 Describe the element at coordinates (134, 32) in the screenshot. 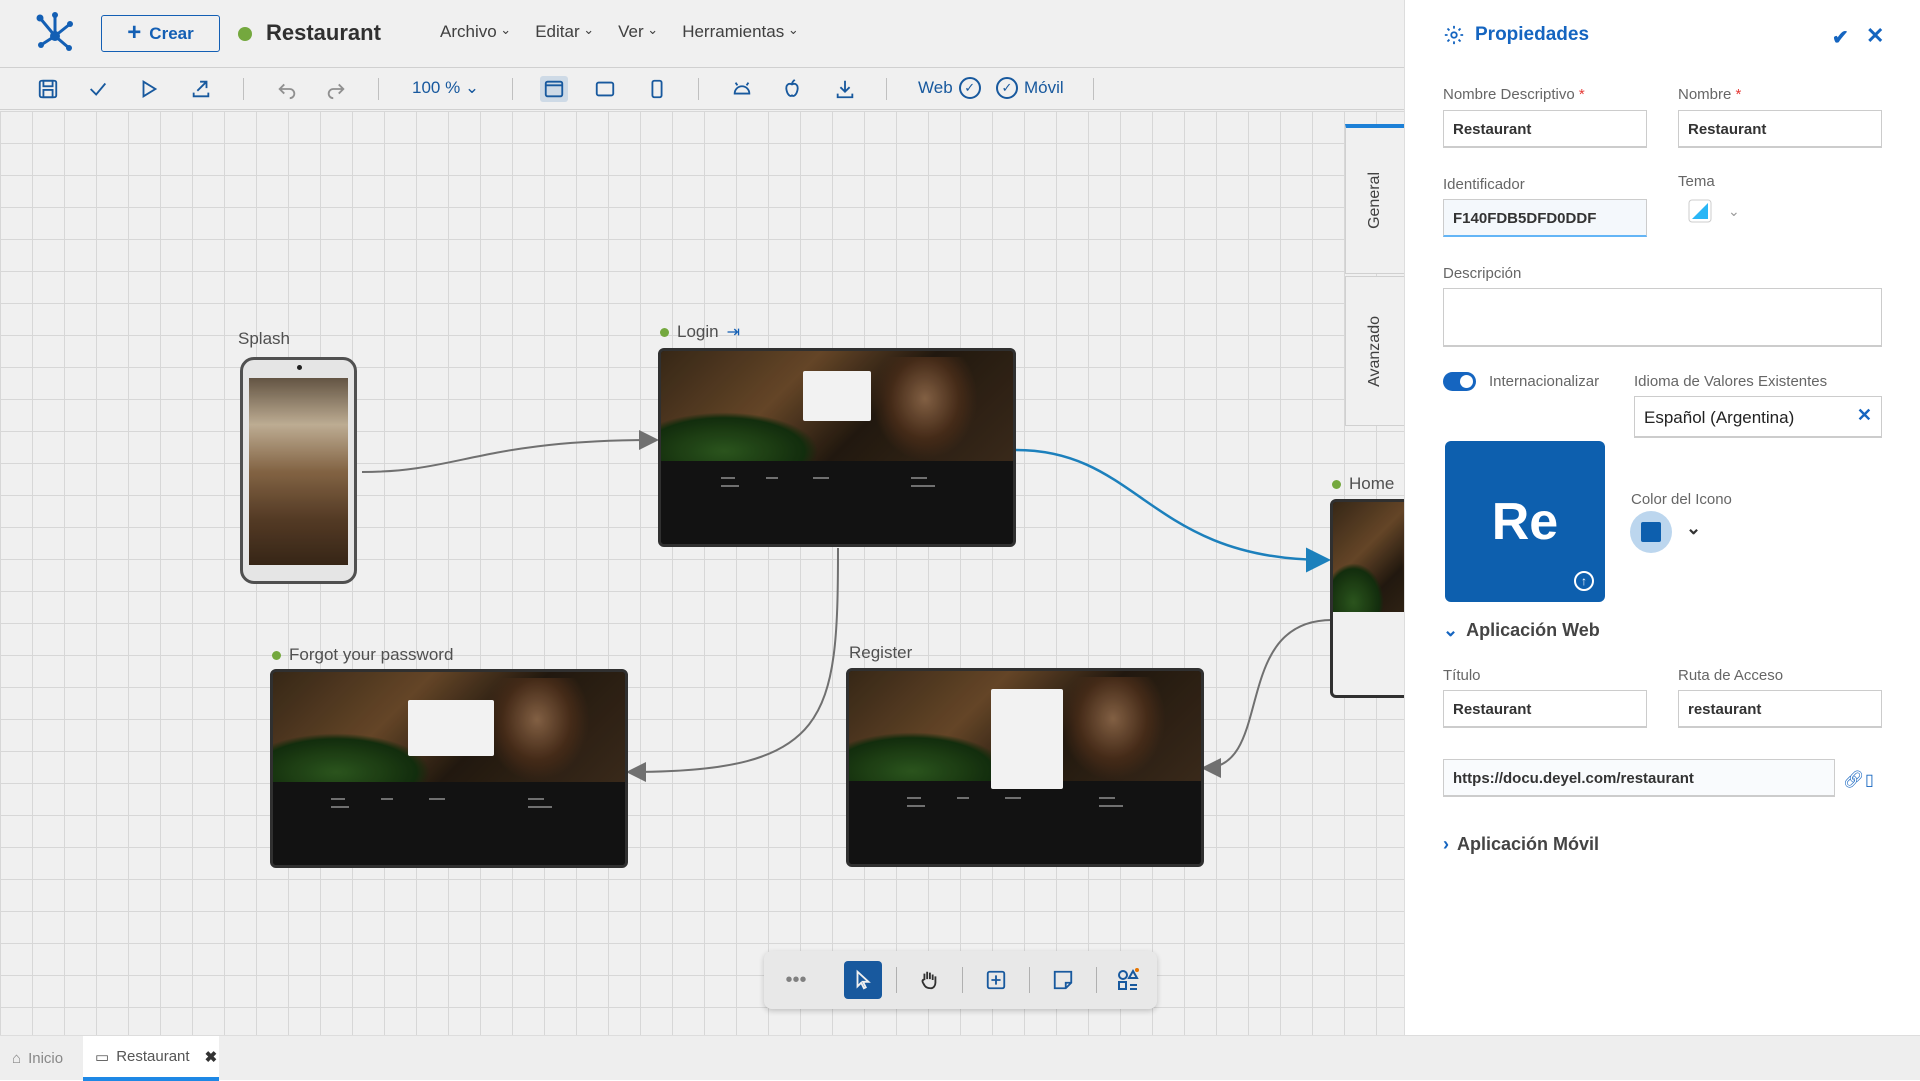

I see `plus-icon: +` at that location.